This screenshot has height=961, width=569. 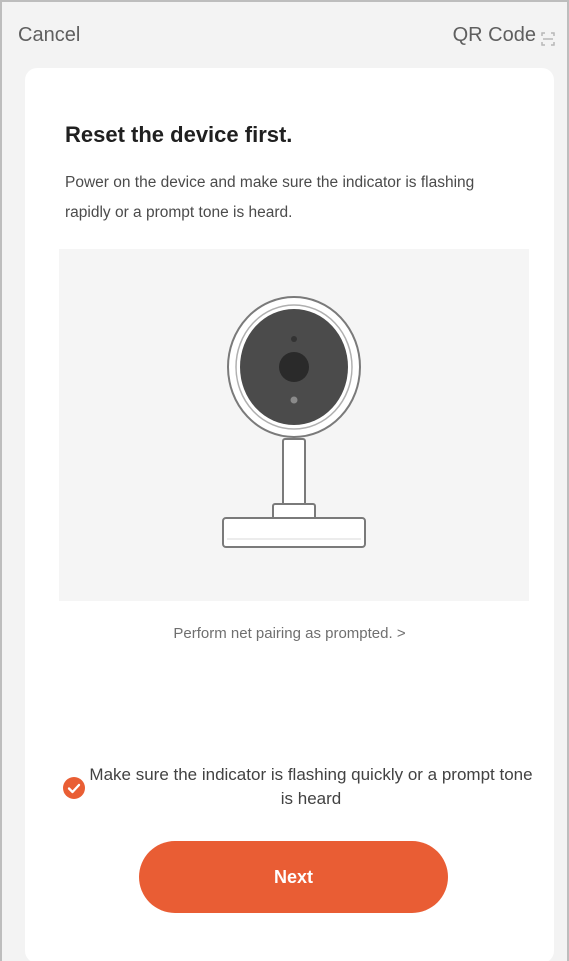 I want to click on page-title: Reset the device first., so click(x=179, y=134).